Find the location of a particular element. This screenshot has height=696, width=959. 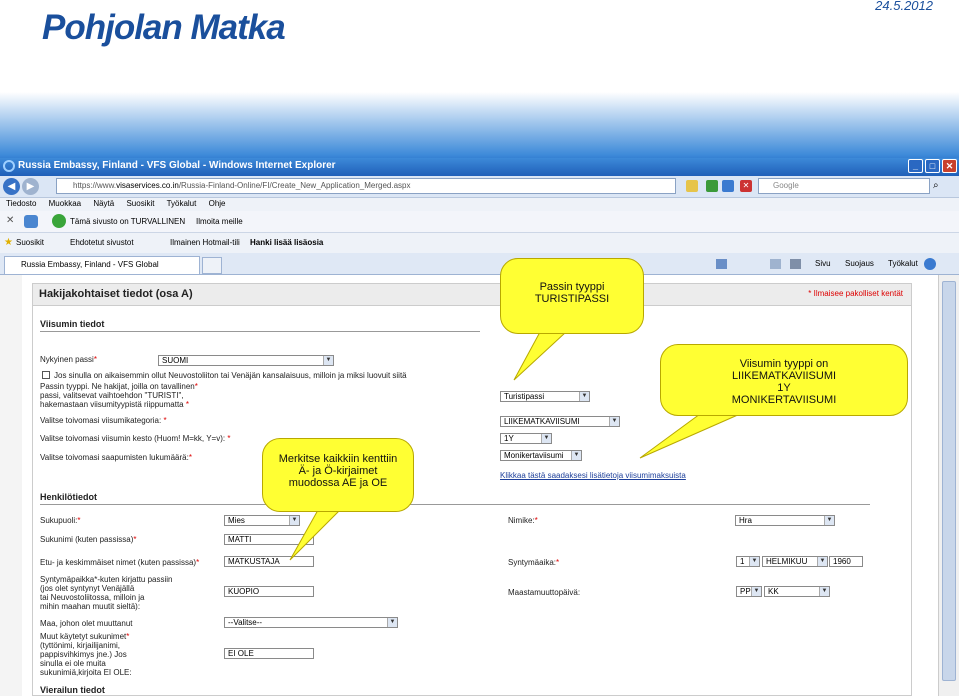

soviet-checkbox is located at coordinates (46, 375).